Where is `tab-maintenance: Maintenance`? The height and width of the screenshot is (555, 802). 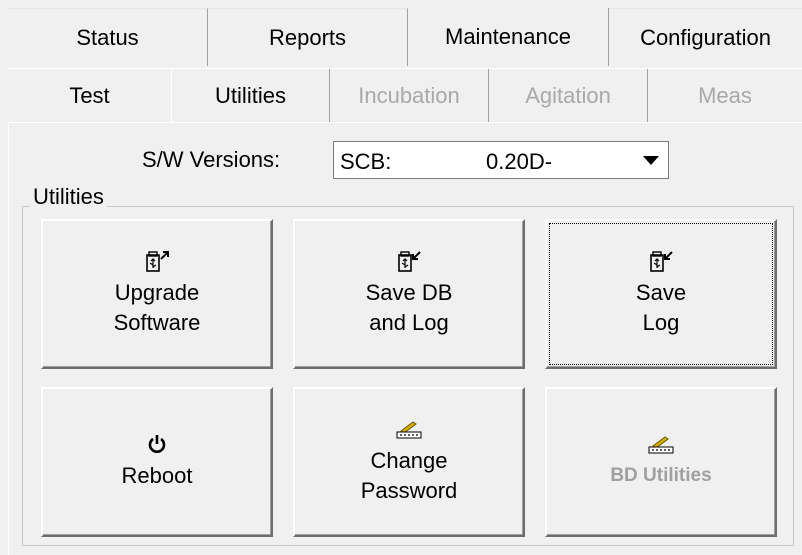
tab-maintenance: Maintenance is located at coordinates (508, 37).